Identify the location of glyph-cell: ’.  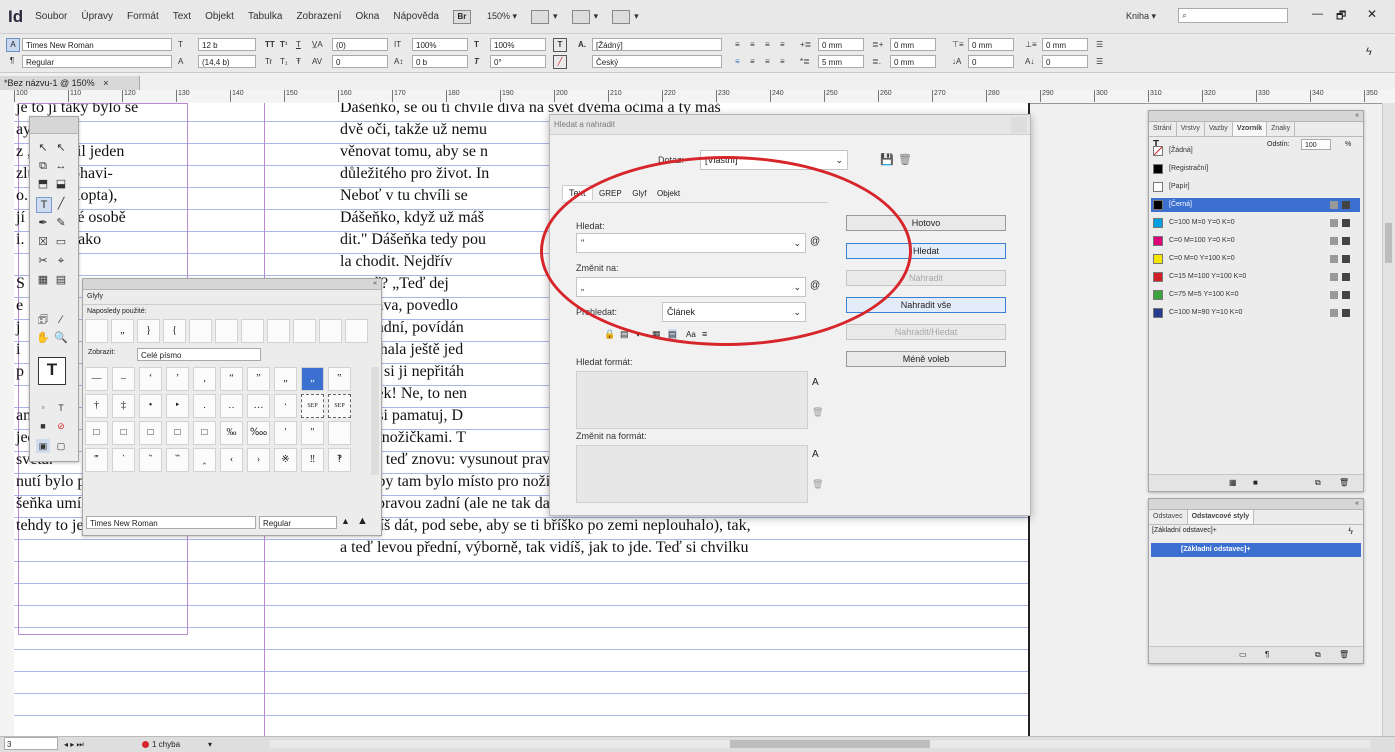
(177, 379).